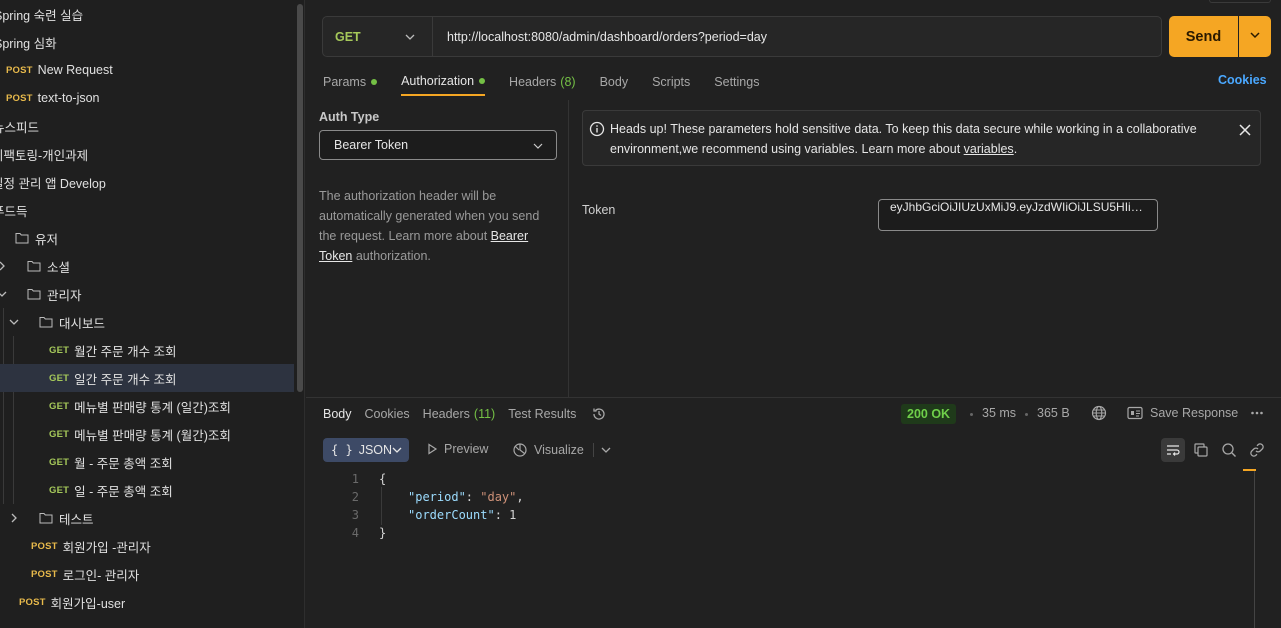  Describe the element at coordinates (147, 406) in the screenshot. I see `sidebar-request-menu-daily: GET 메뉴별 판매량 통계 (일간)조회` at that location.